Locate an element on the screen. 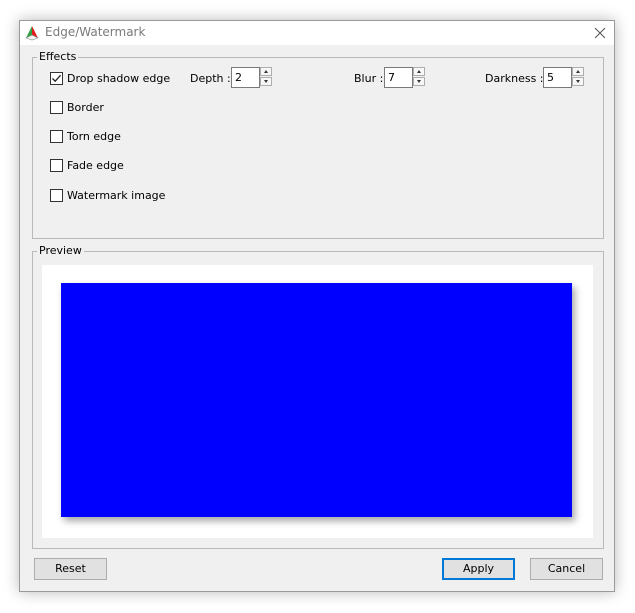  blur-input: 7 is located at coordinates (398, 77).